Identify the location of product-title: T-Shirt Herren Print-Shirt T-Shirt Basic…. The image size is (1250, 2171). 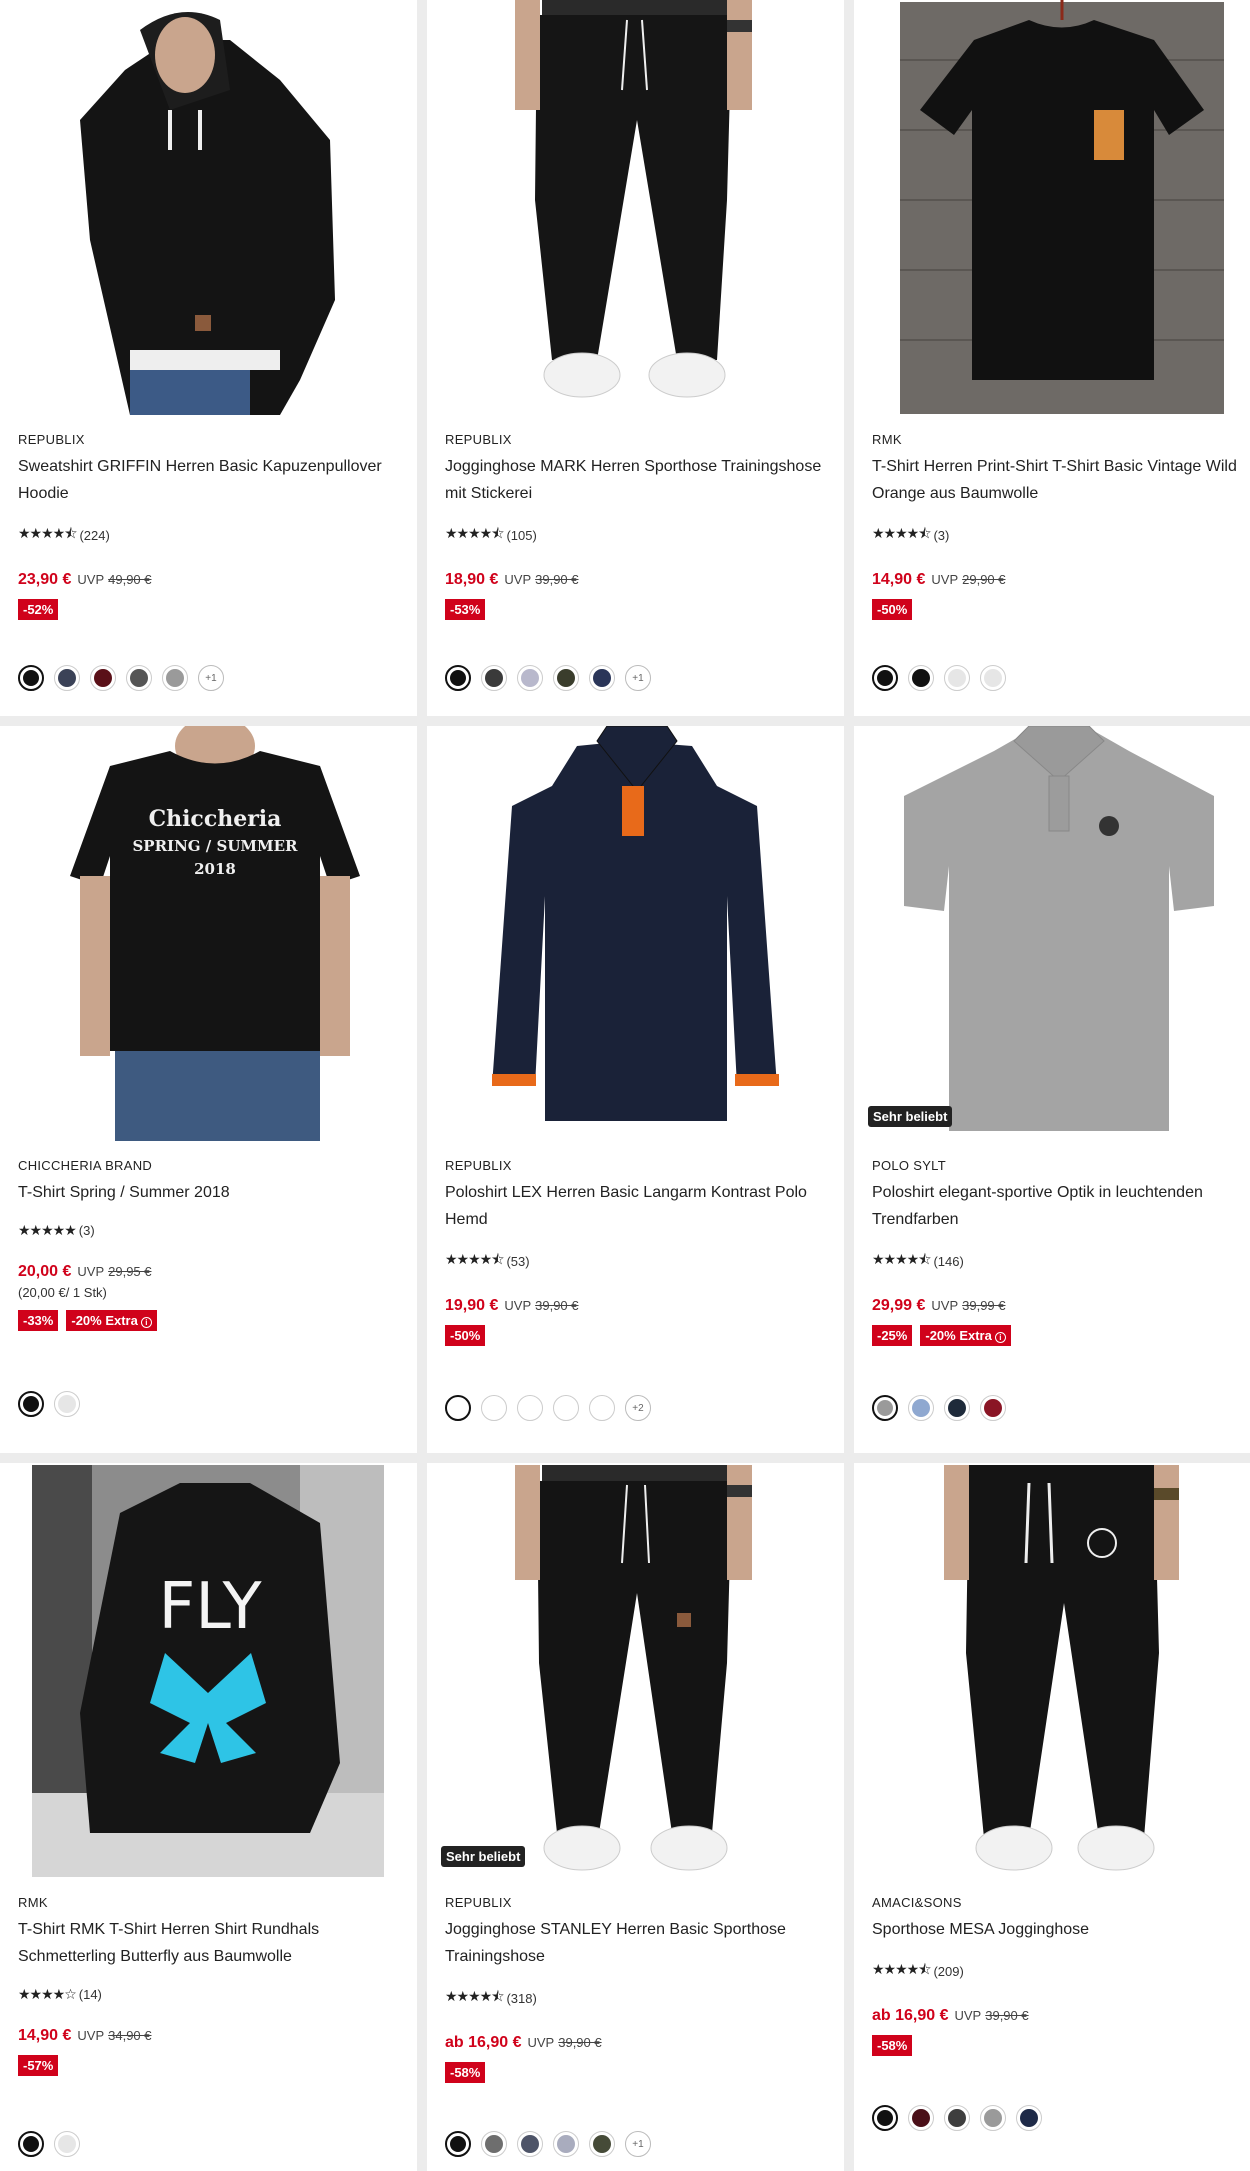
(1061, 480).